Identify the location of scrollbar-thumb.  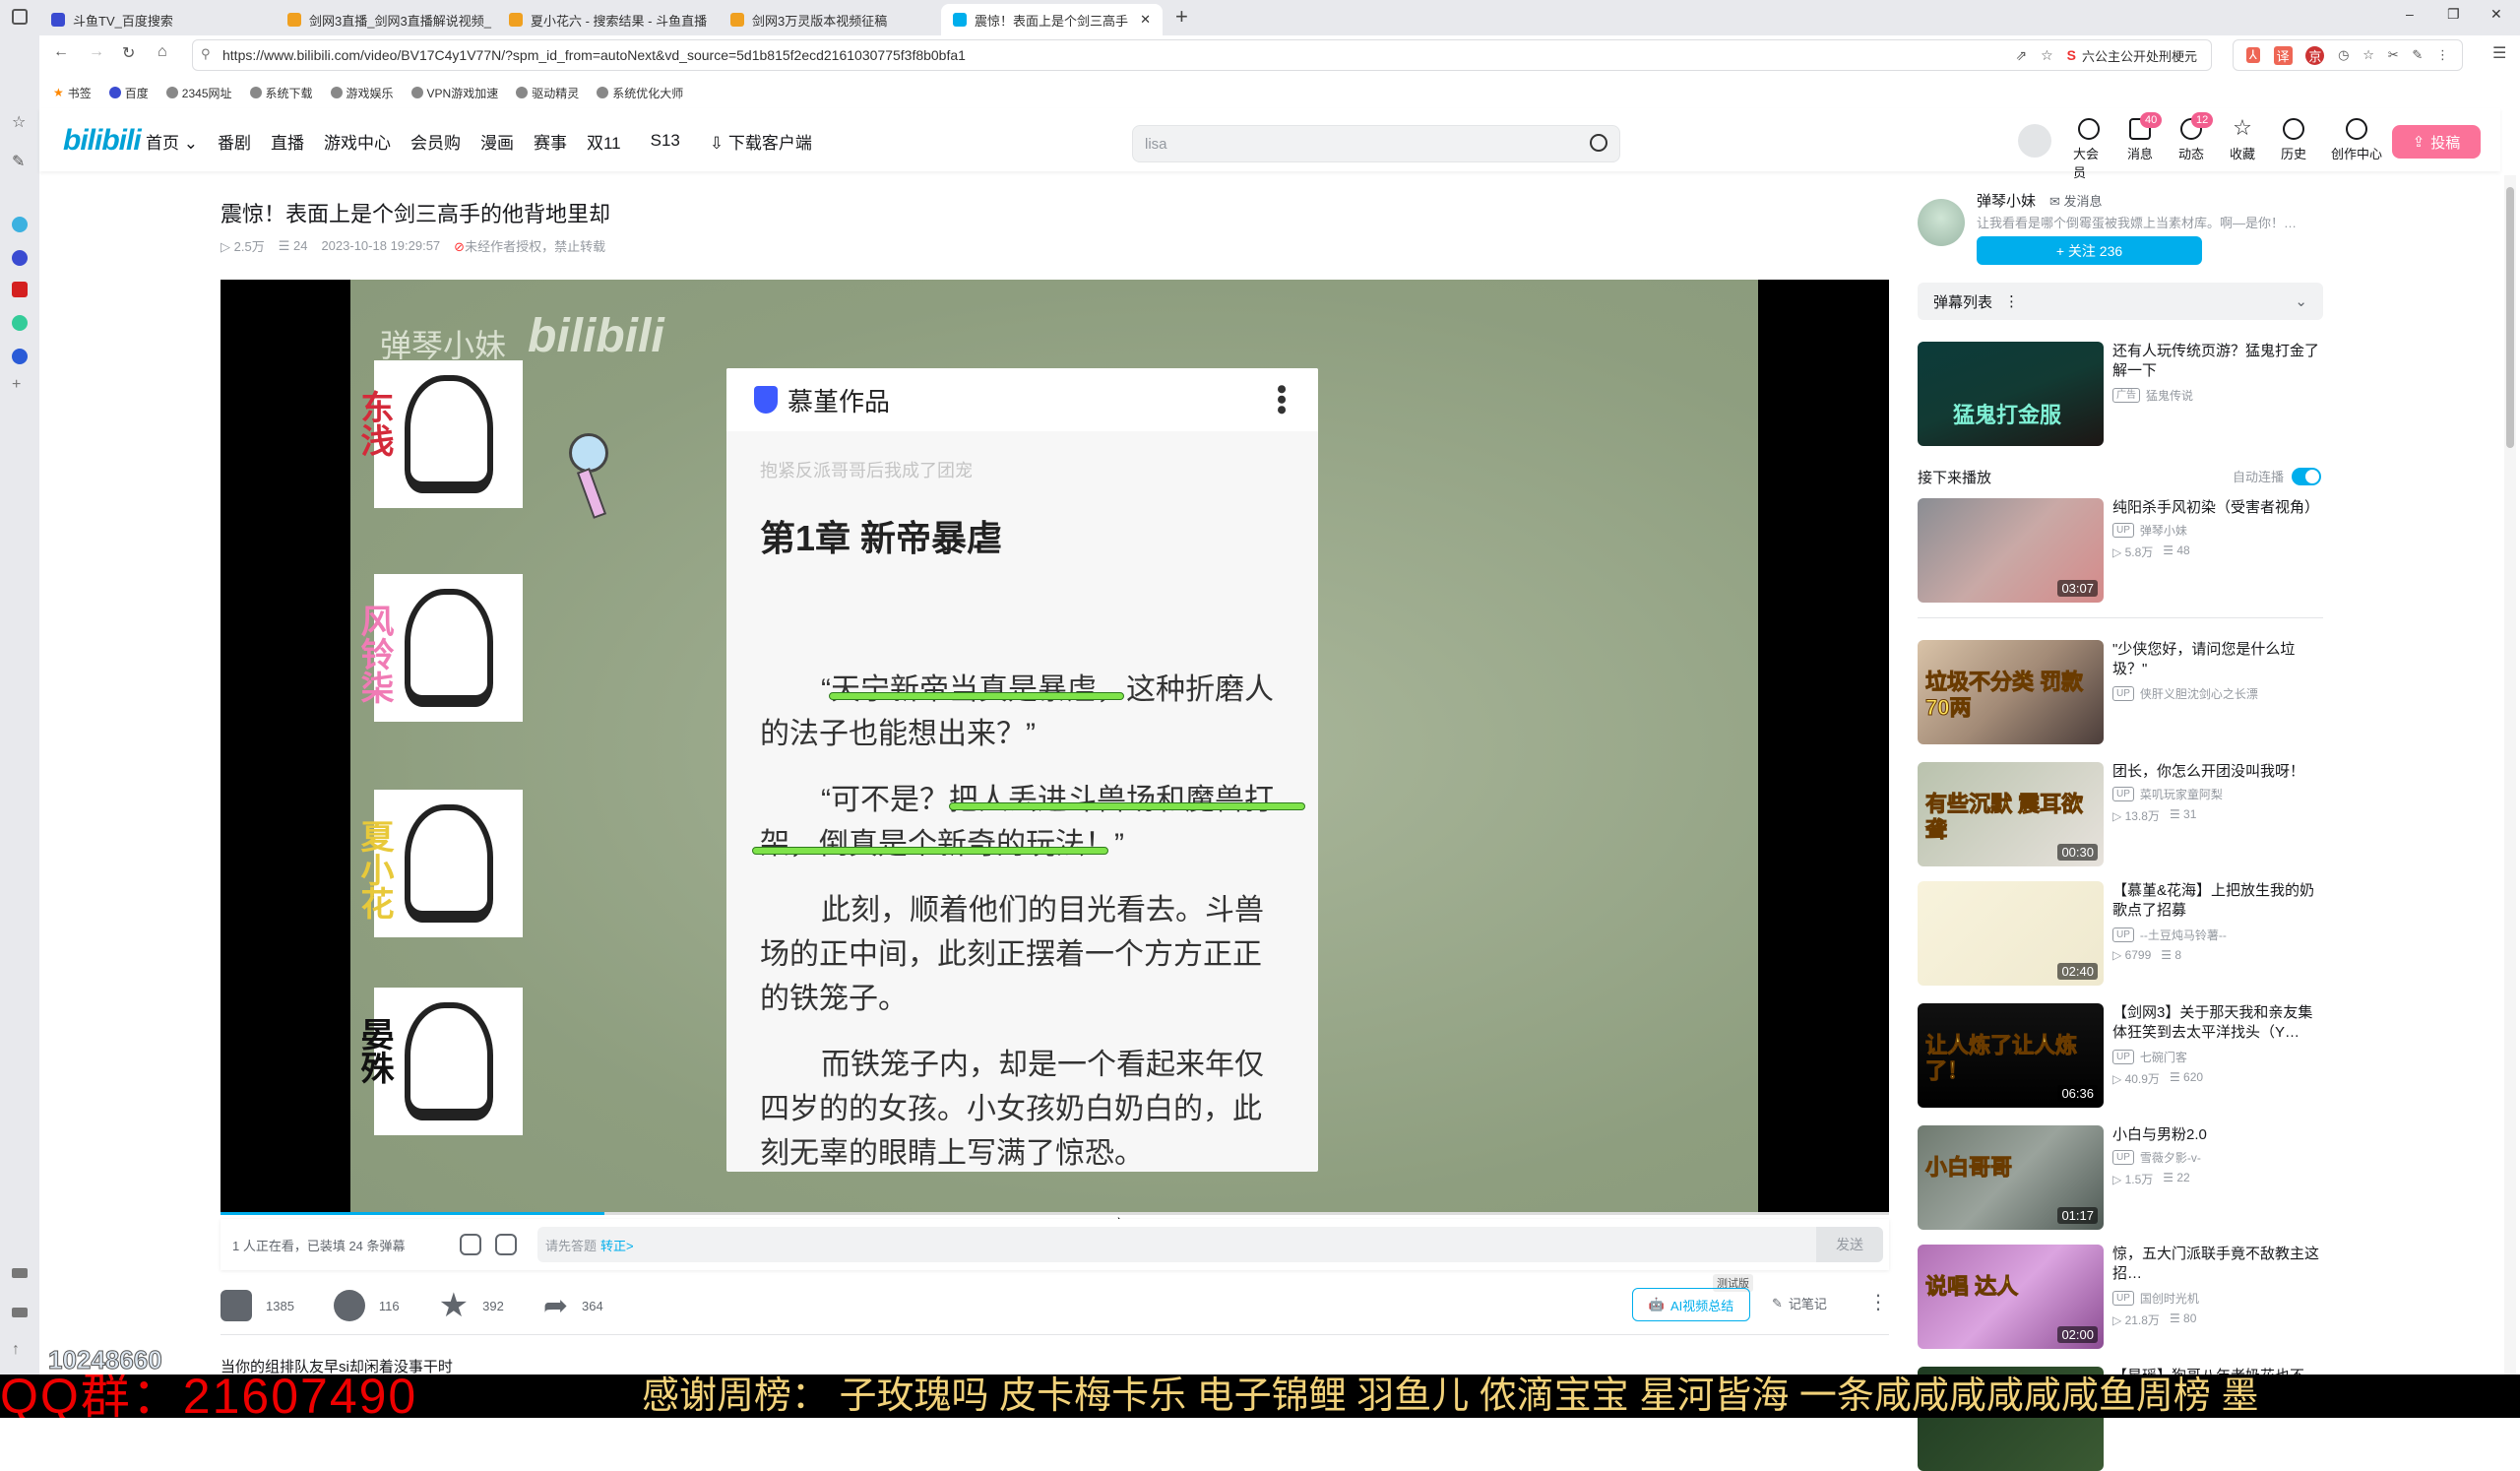
(2510, 317).